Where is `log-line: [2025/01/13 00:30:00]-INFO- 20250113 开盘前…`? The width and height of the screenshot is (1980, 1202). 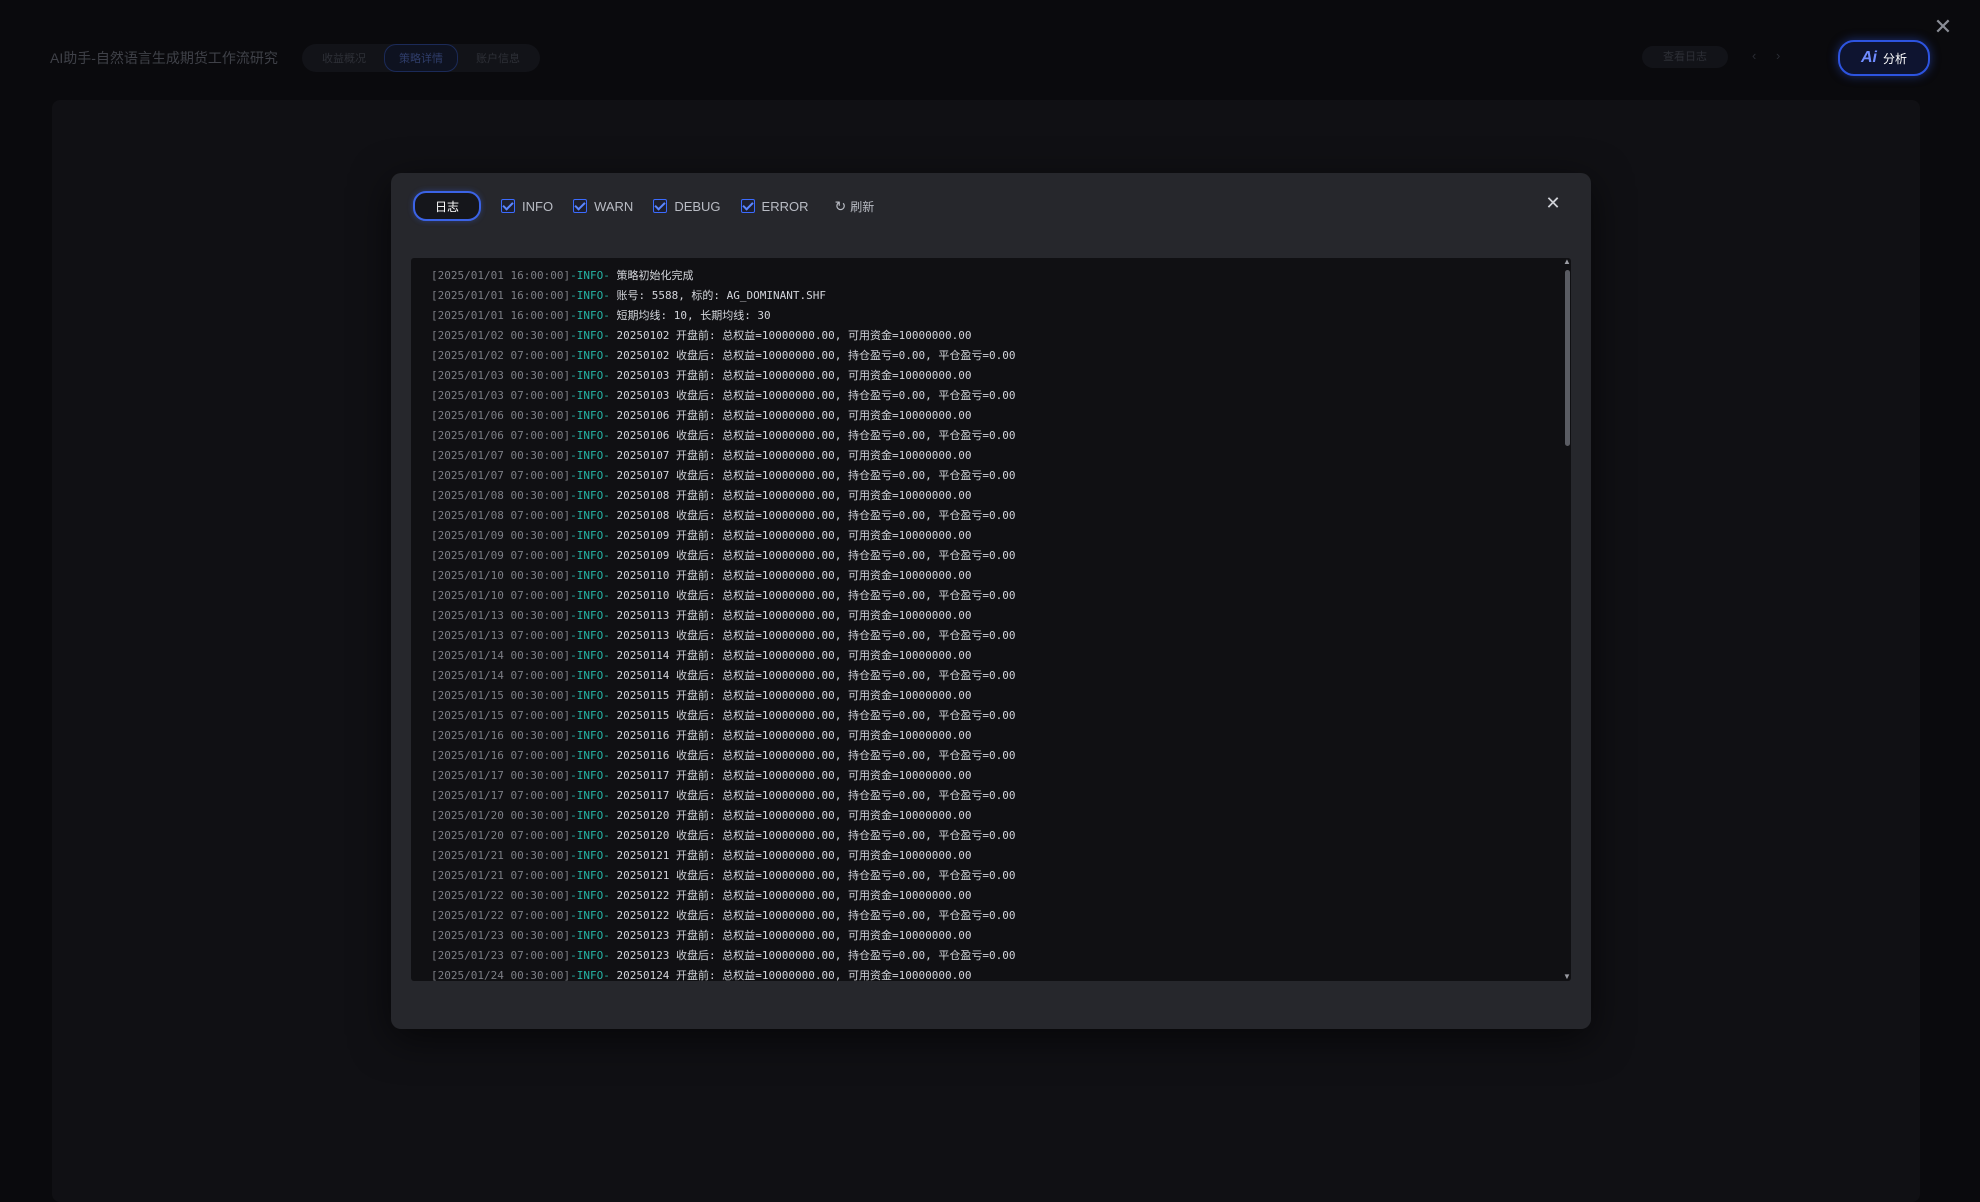
log-line: [2025/01/13 00:30:00]-INFO- 20250113 开盘前… is located at coordinates (723, 616).